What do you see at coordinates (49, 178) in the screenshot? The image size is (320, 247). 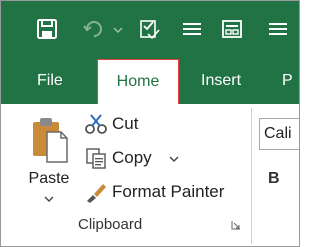 I see `paste-label: Paste` at bounding box center [49, 178].